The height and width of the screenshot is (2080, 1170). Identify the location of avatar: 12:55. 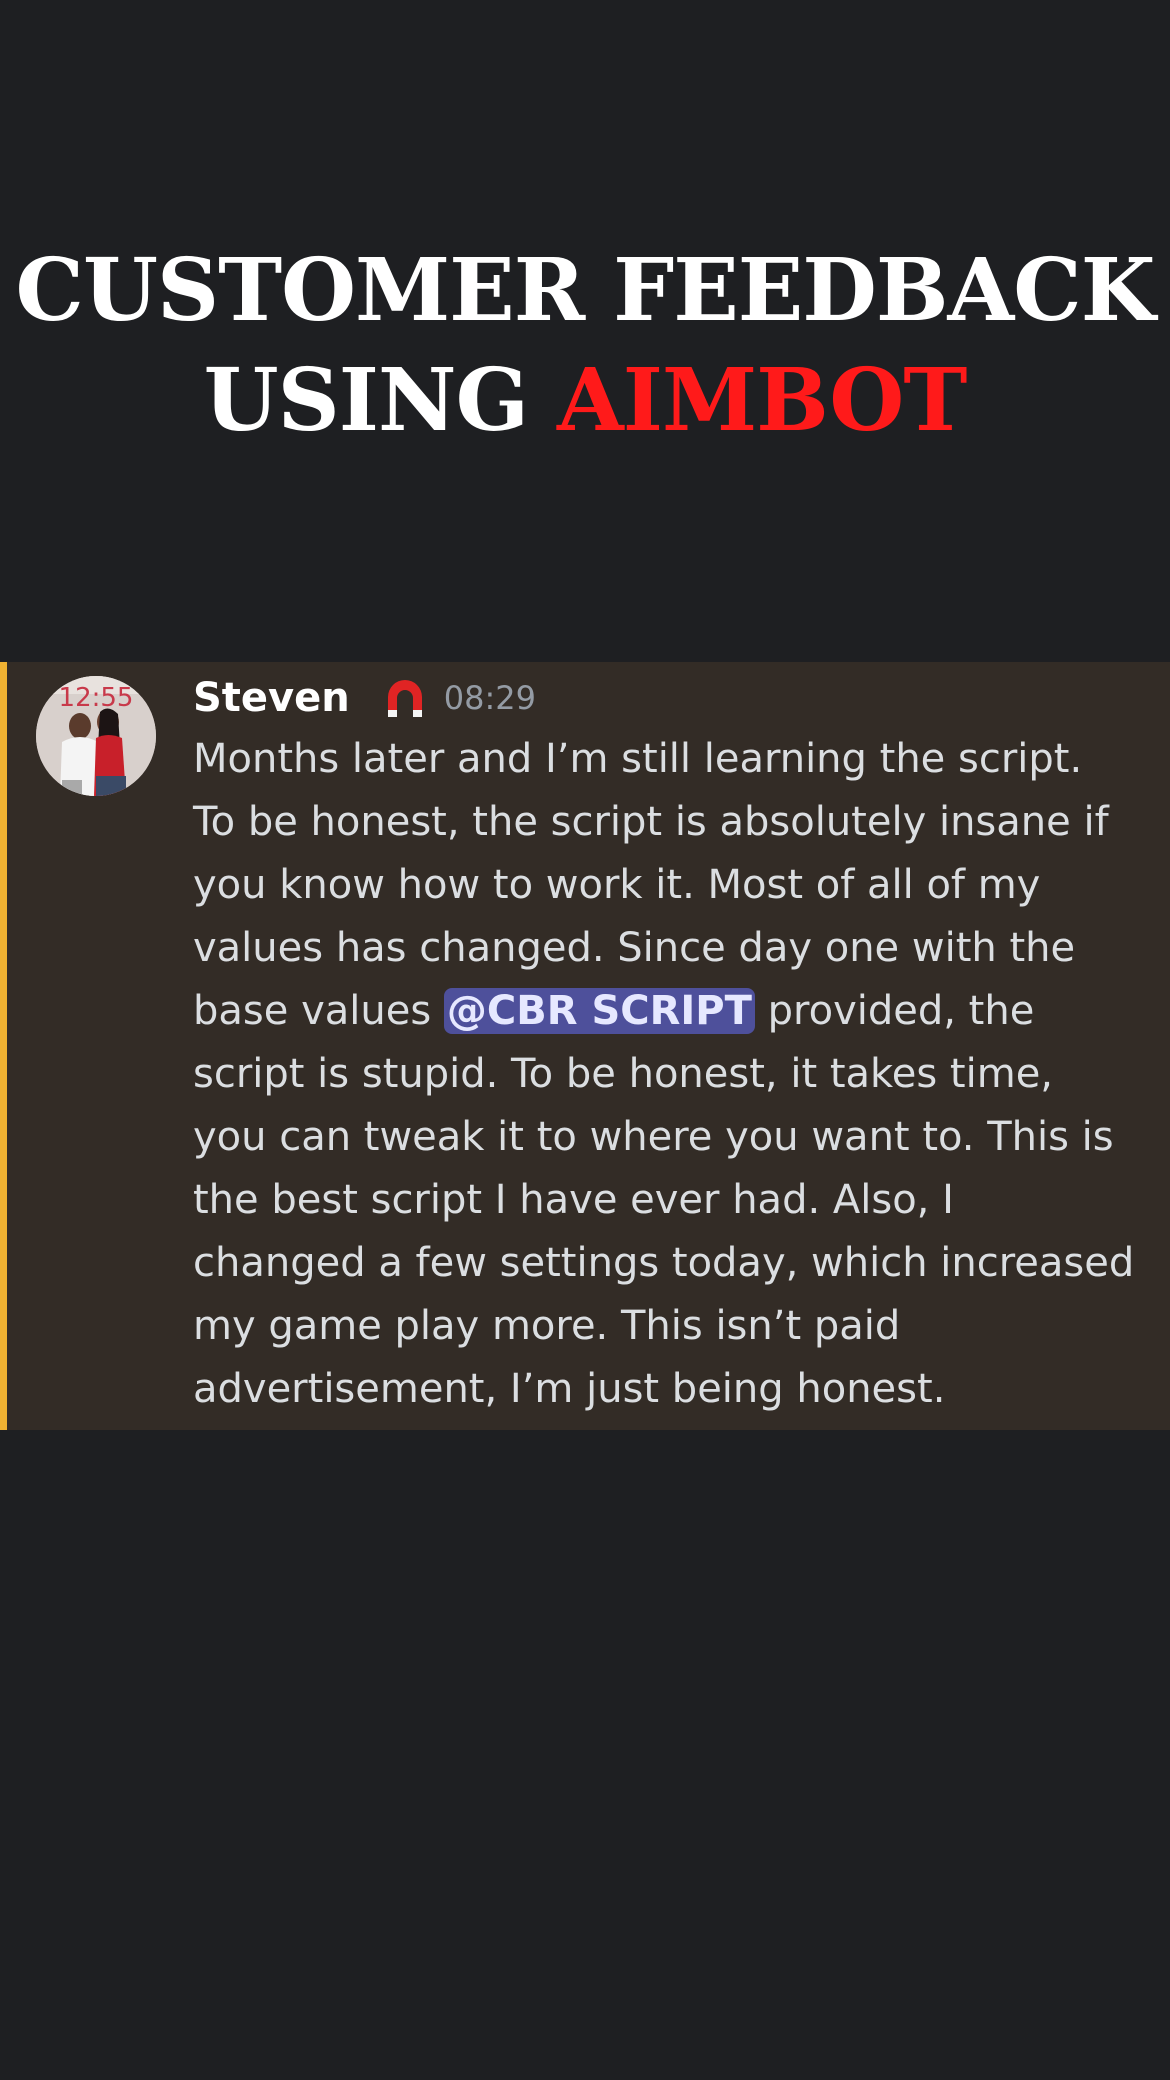
(96, 736).